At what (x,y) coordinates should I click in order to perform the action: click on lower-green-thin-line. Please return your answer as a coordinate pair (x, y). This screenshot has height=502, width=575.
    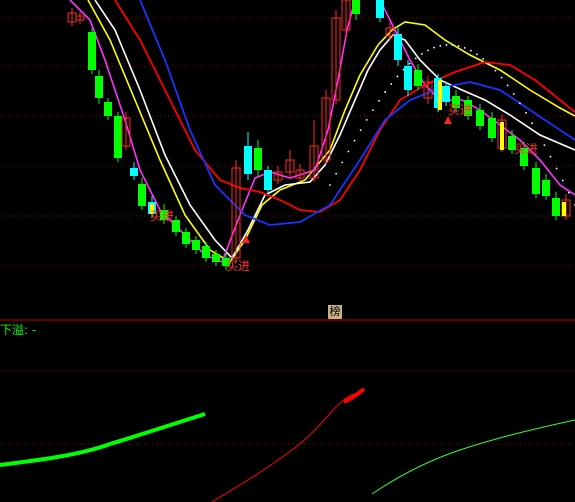
    Looking at the image, I should click on (473, 457).